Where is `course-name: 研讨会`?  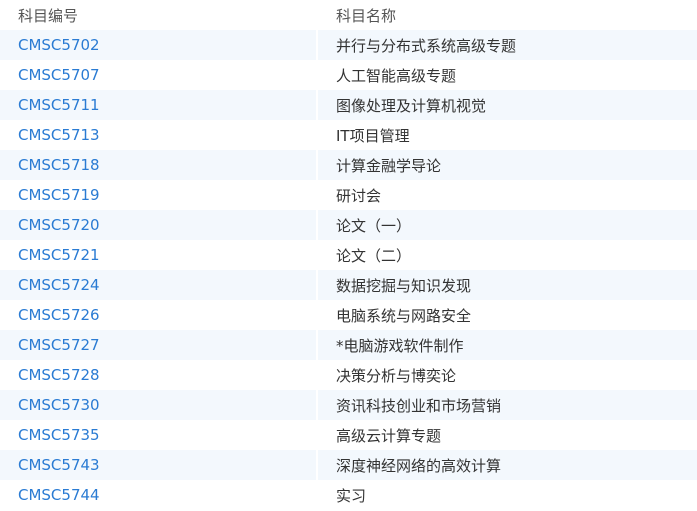
course-name: 研讨会 is located at coordinates (506, 195).